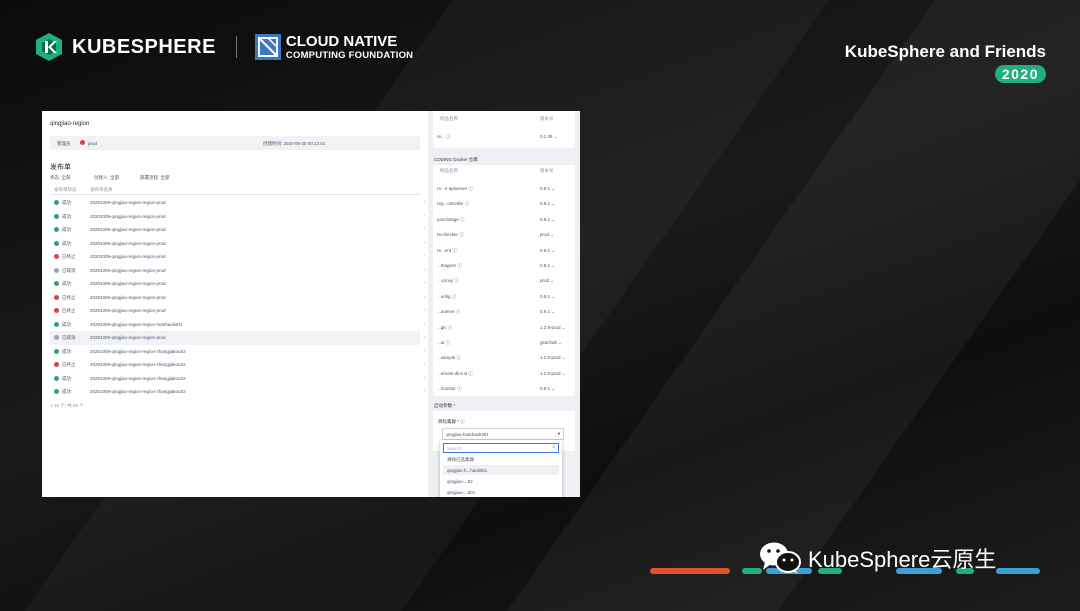  I want to click on account-name: KubeSphere云原生, so click(902, 559).